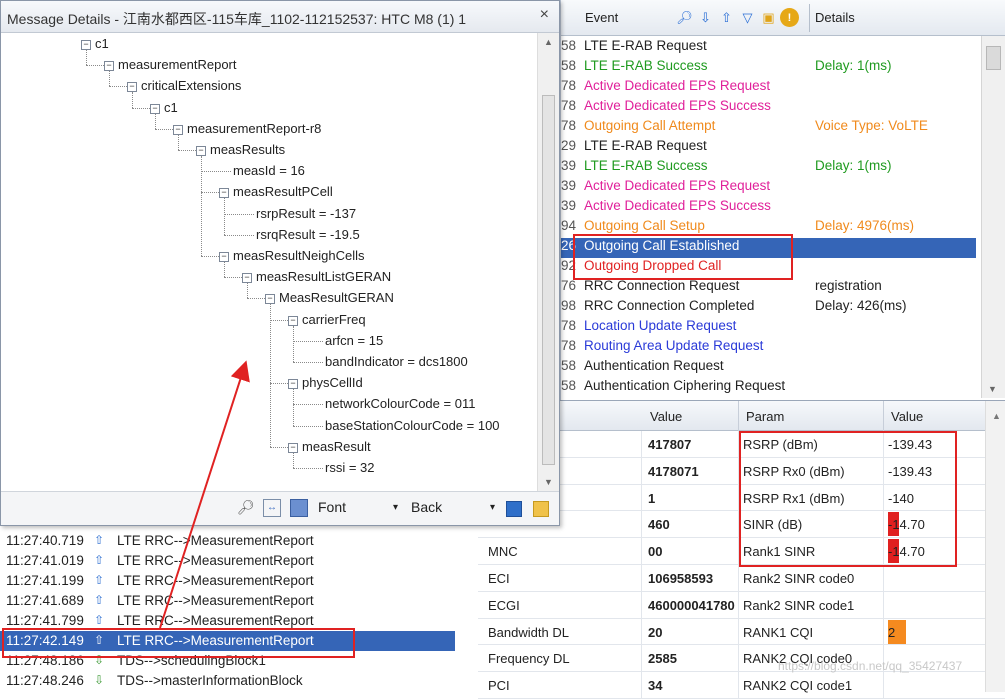  I want to click on tree-node: − measResultPCell, so click(276, 192).